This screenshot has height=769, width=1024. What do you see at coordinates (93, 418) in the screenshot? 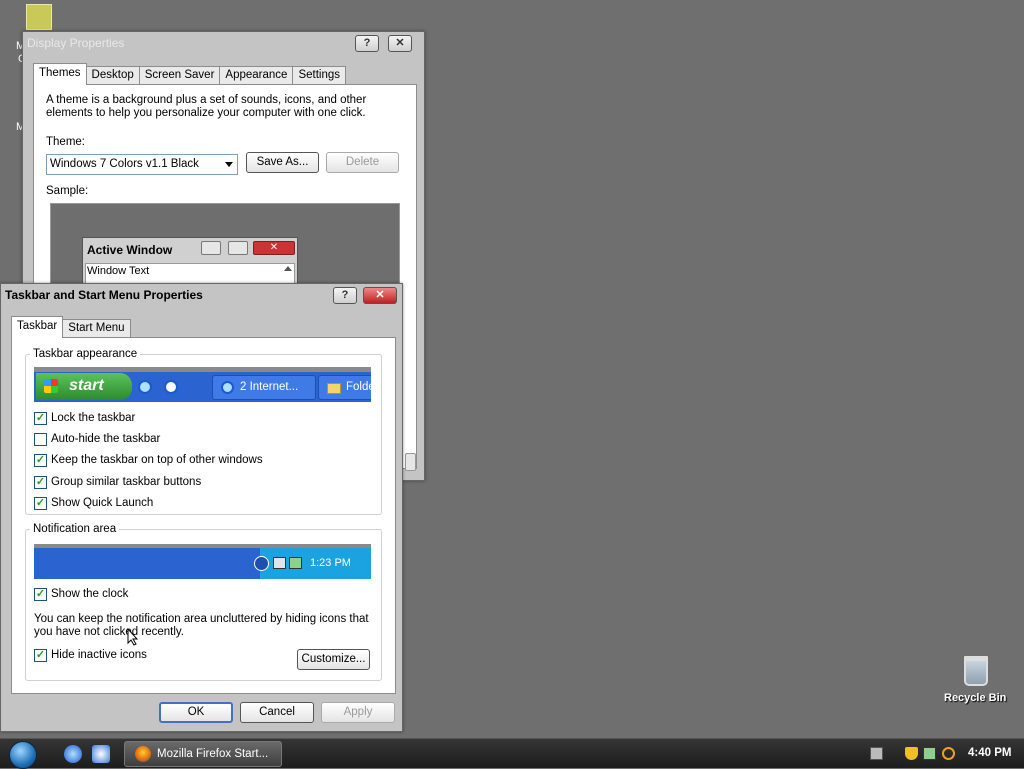
I see `option-label: Lock the taskbar` at bounding box center [93, 418].